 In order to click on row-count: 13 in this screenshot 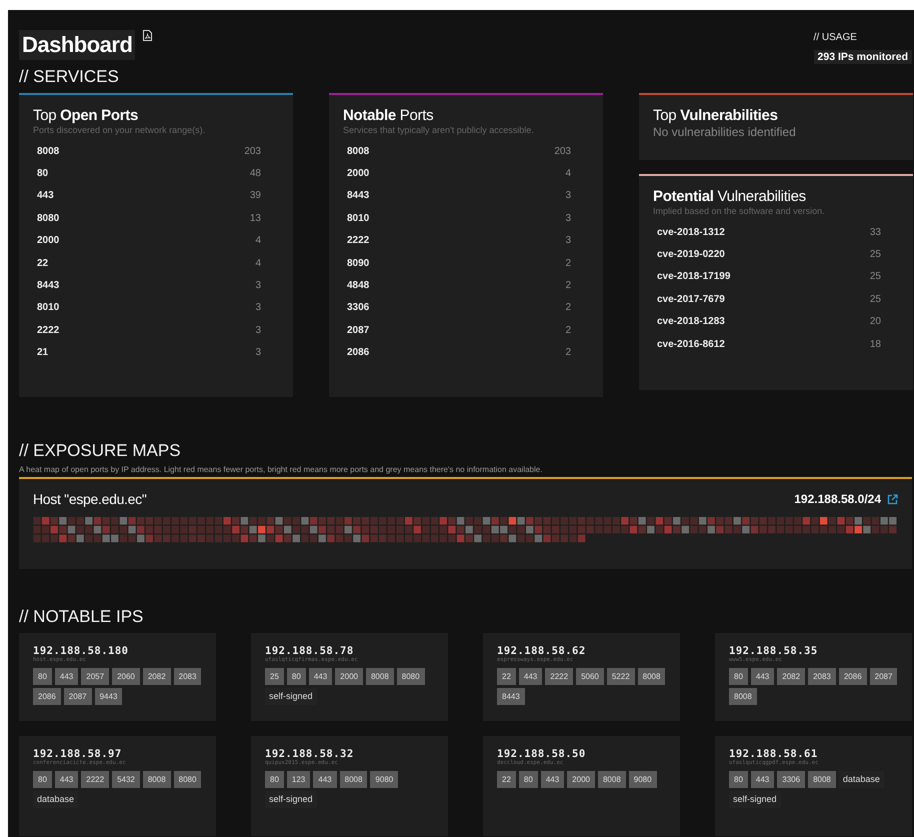, I will do `click(255, 218)`.